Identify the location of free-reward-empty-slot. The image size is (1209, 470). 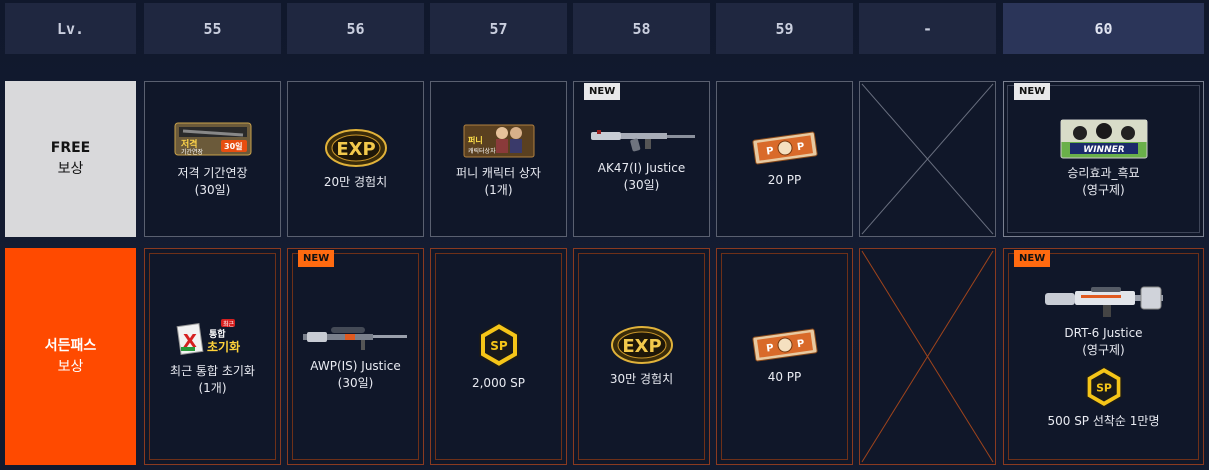
(927, 159).